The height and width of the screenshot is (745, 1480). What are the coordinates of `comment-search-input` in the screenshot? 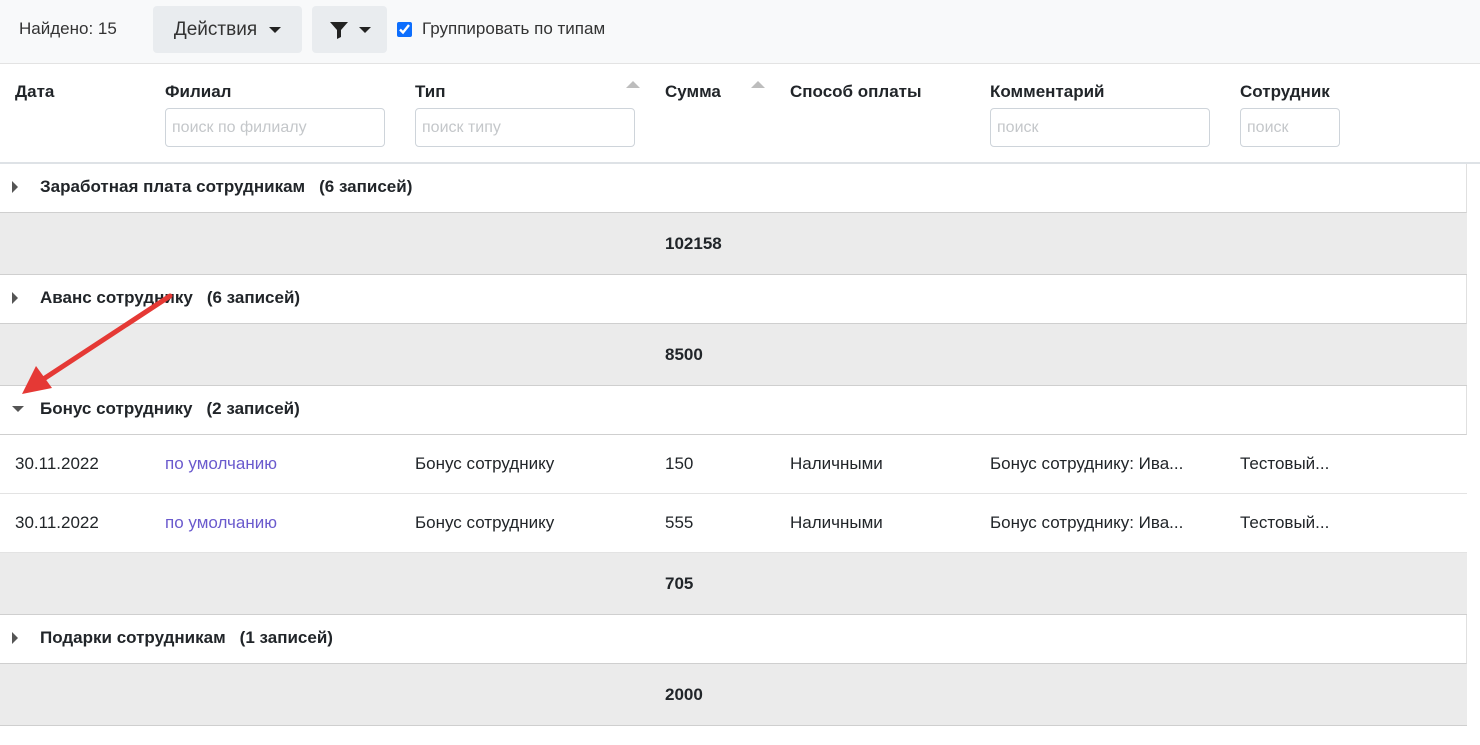 It's located at (1100, 127).